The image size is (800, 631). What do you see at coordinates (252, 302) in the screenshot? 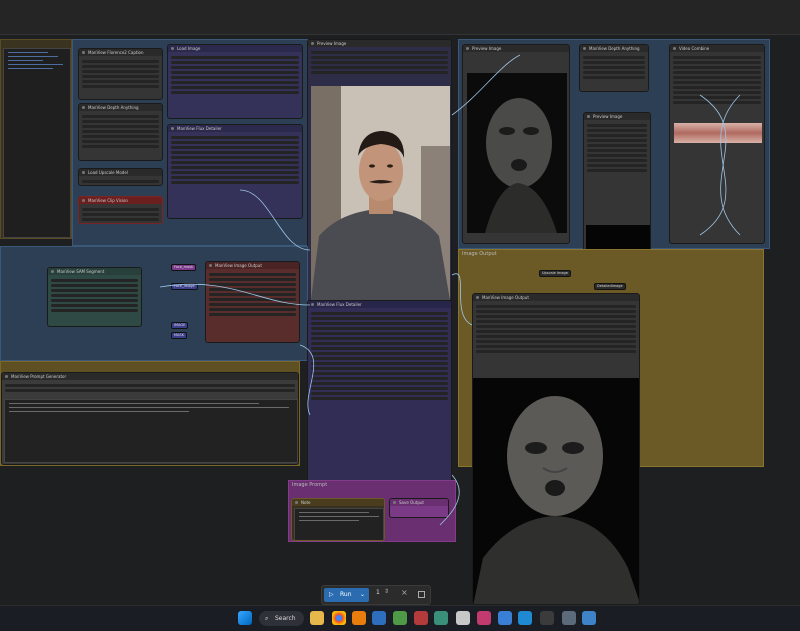
I see `node-manview-output: ManView Image Output` at bounding box center [252, 302].